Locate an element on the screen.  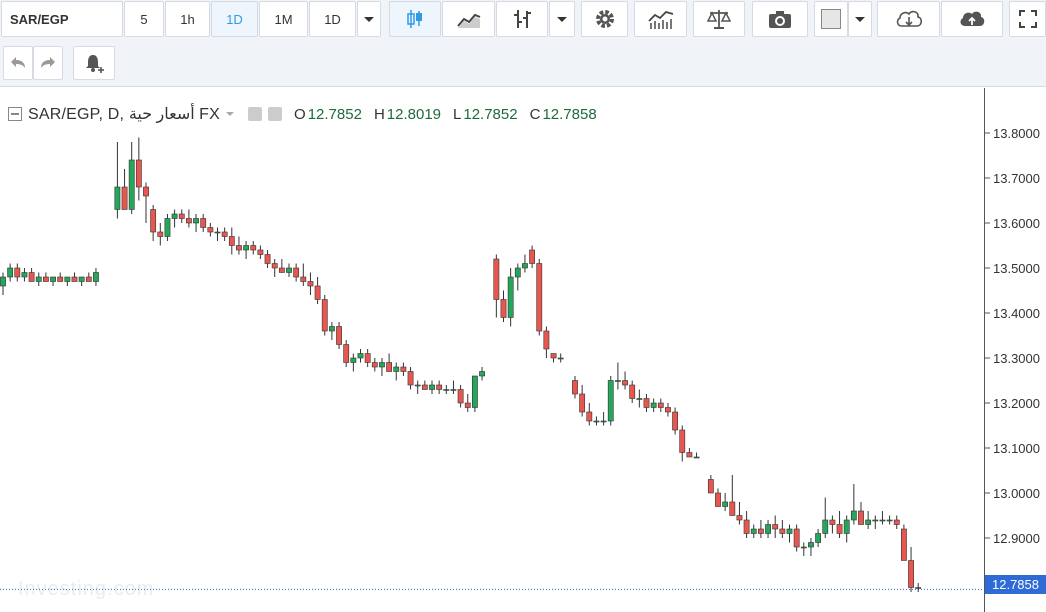
fullscreen-button is located at coordinates (1027, 19).